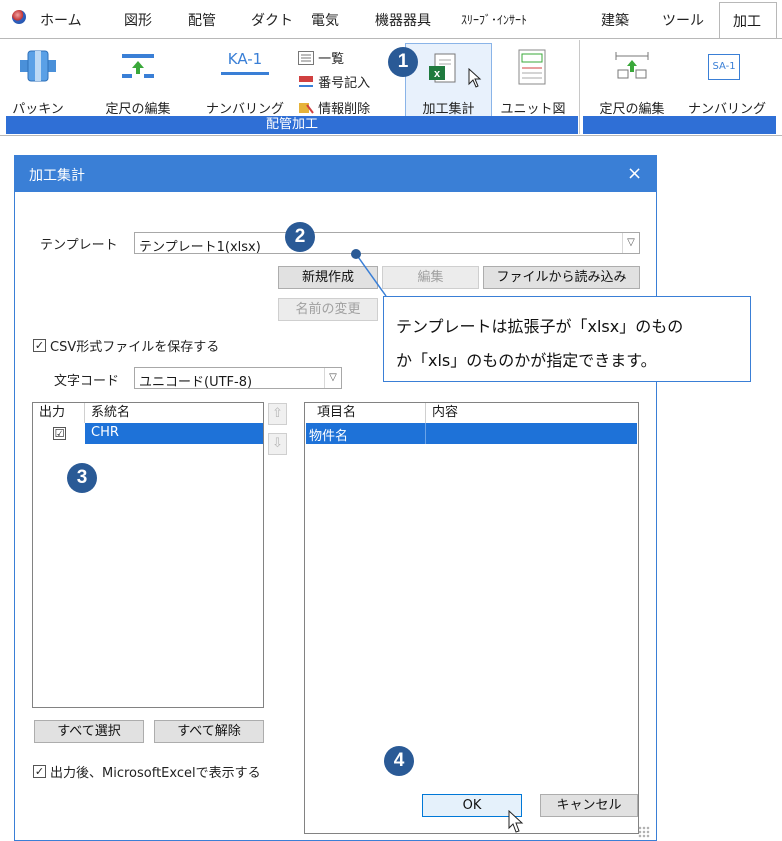  I want to click on tab-piping: 配管, so click(202, 20).